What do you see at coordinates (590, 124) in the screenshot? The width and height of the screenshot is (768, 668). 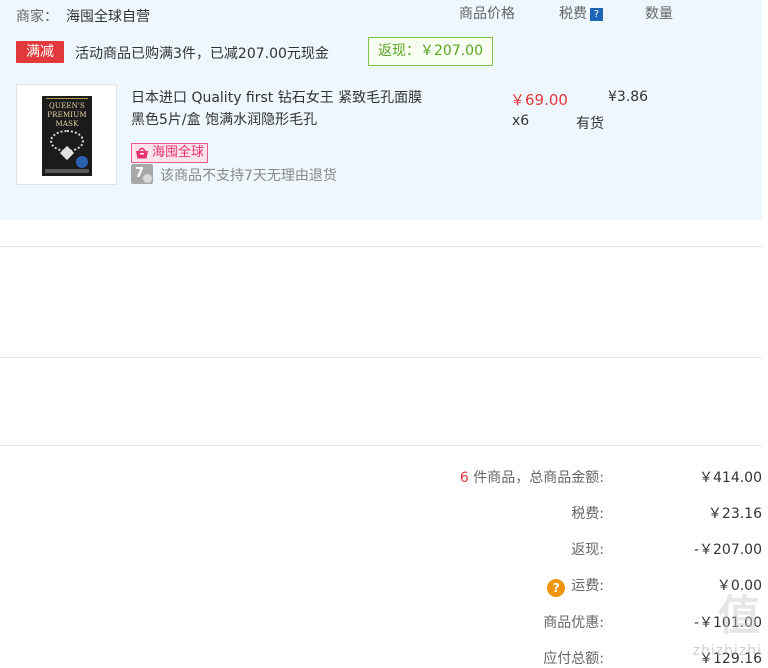 I see `stock-status: 有货` at bounding box center [590, 124].